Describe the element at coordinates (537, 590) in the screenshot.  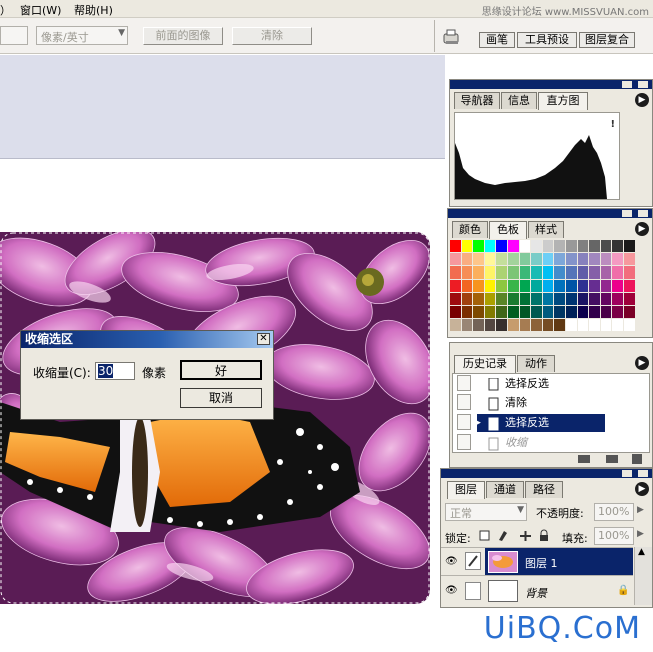
I see `layer-row-background: 👁 背景 🔒` at that location.